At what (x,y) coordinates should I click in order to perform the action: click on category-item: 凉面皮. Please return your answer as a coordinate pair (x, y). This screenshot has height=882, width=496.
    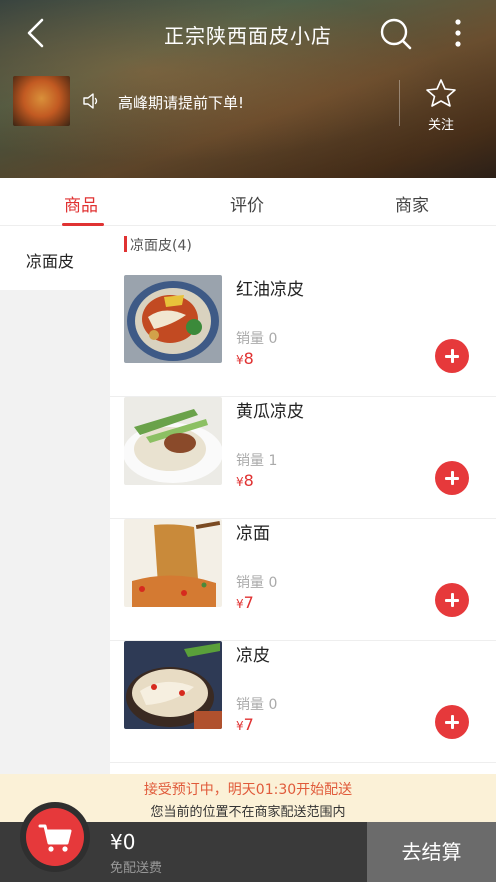
    Looking at the image, I should click on (55, 258).